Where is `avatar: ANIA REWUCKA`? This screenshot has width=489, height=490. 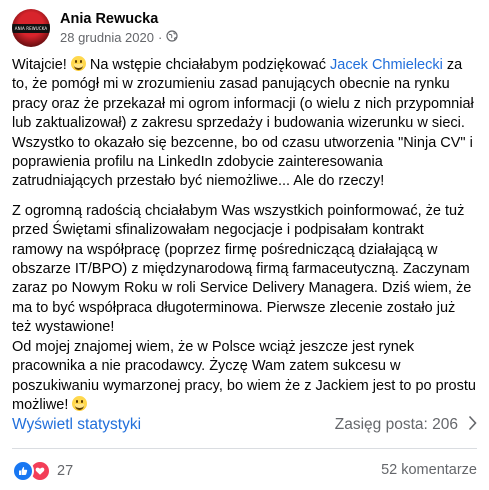
avatar: ANIA REWUCKA is located at coordinates (31, 28).